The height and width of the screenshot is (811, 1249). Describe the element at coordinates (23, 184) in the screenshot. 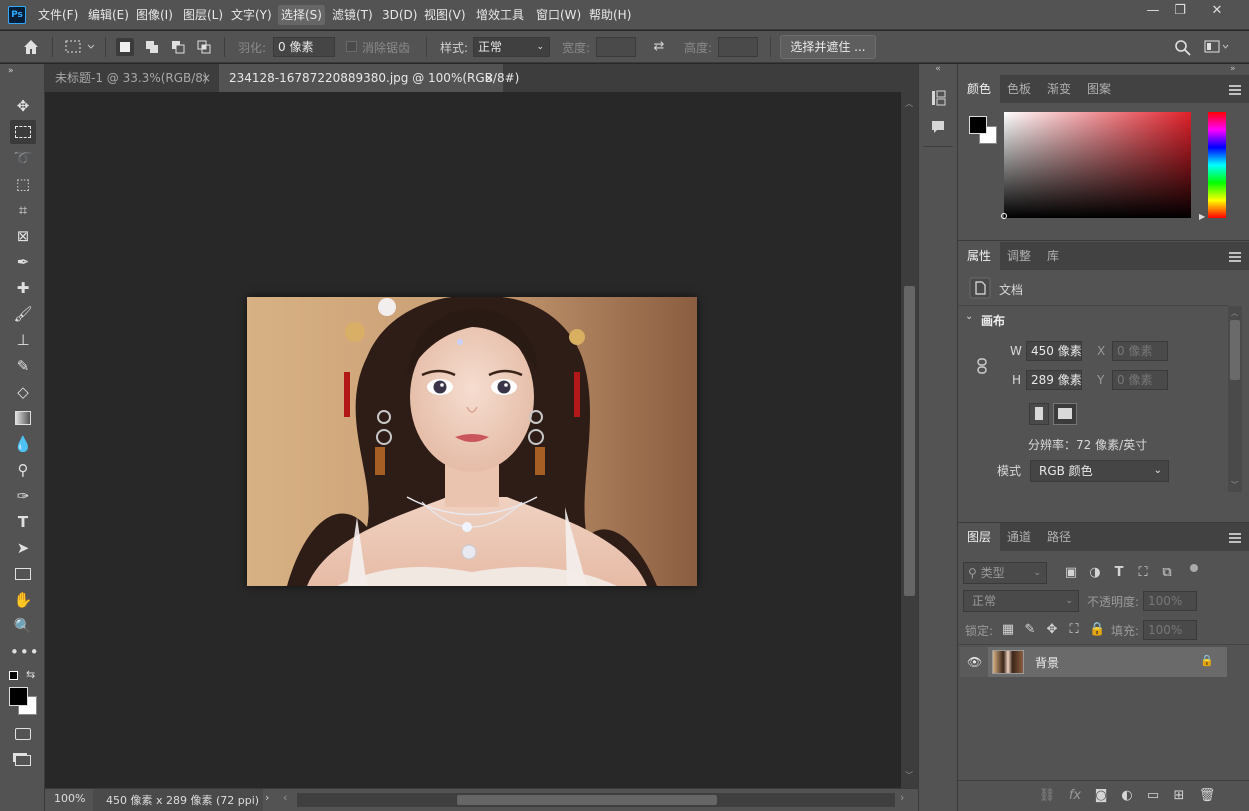

I see `object-select-icon: ⬚` at that location.